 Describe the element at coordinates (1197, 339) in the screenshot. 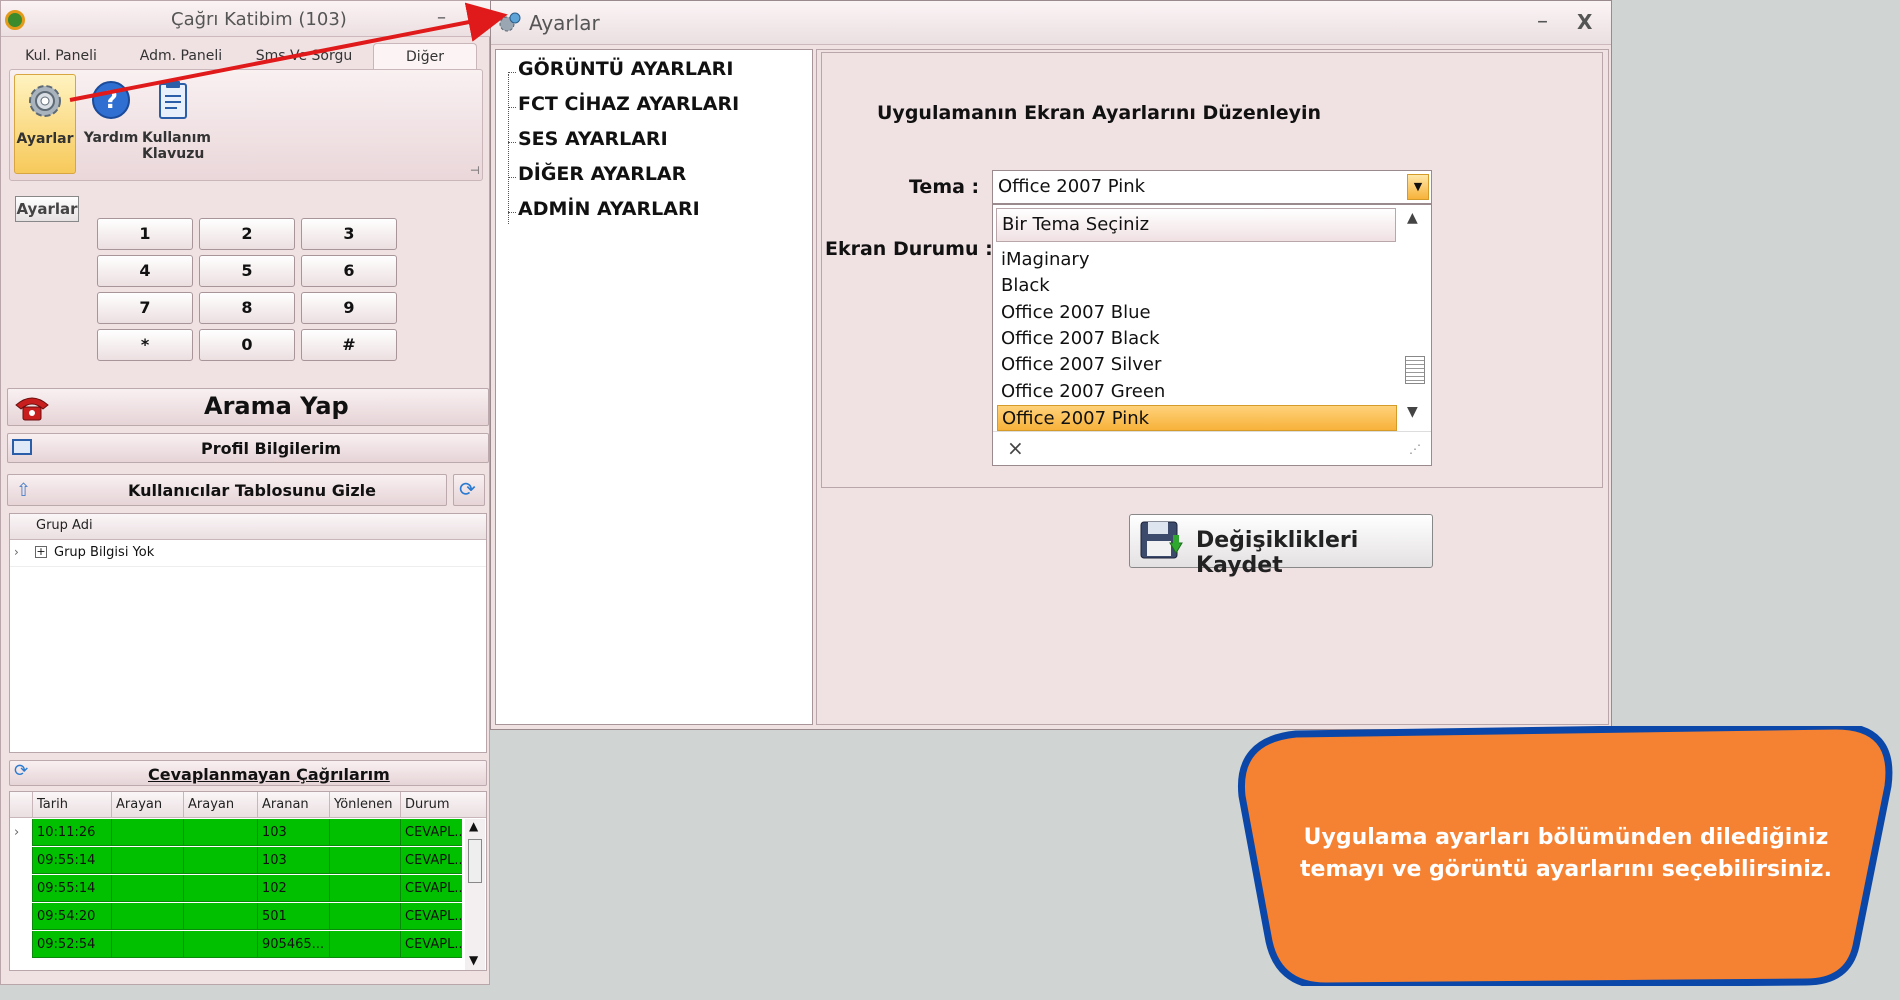

I see `dropdown-option: Office 2007 Black` at that location.